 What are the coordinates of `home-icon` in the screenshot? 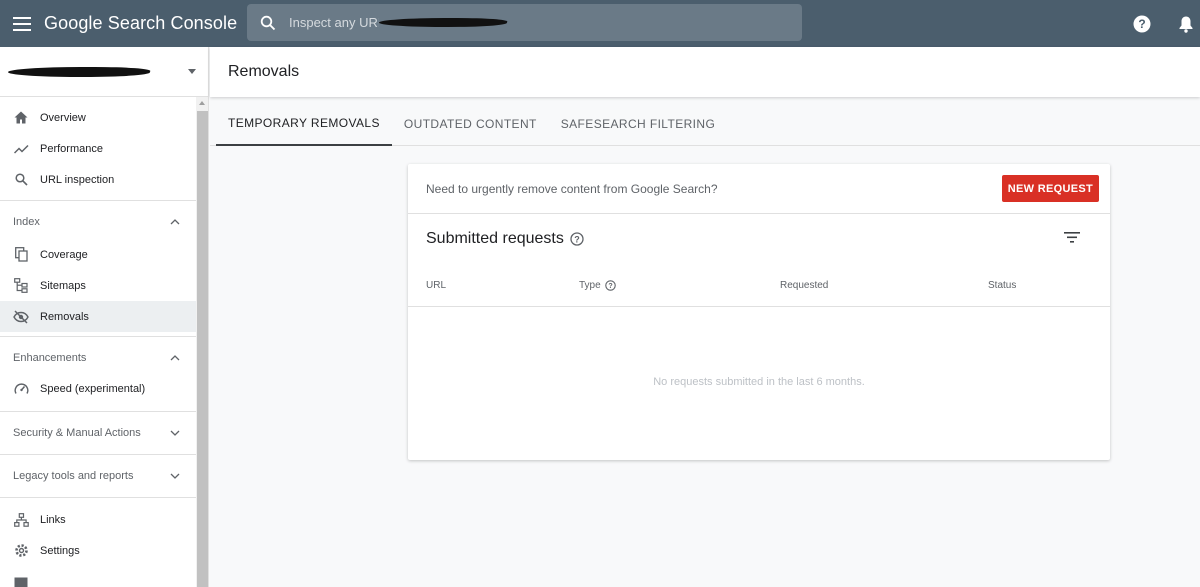 It's located at (21, 118).